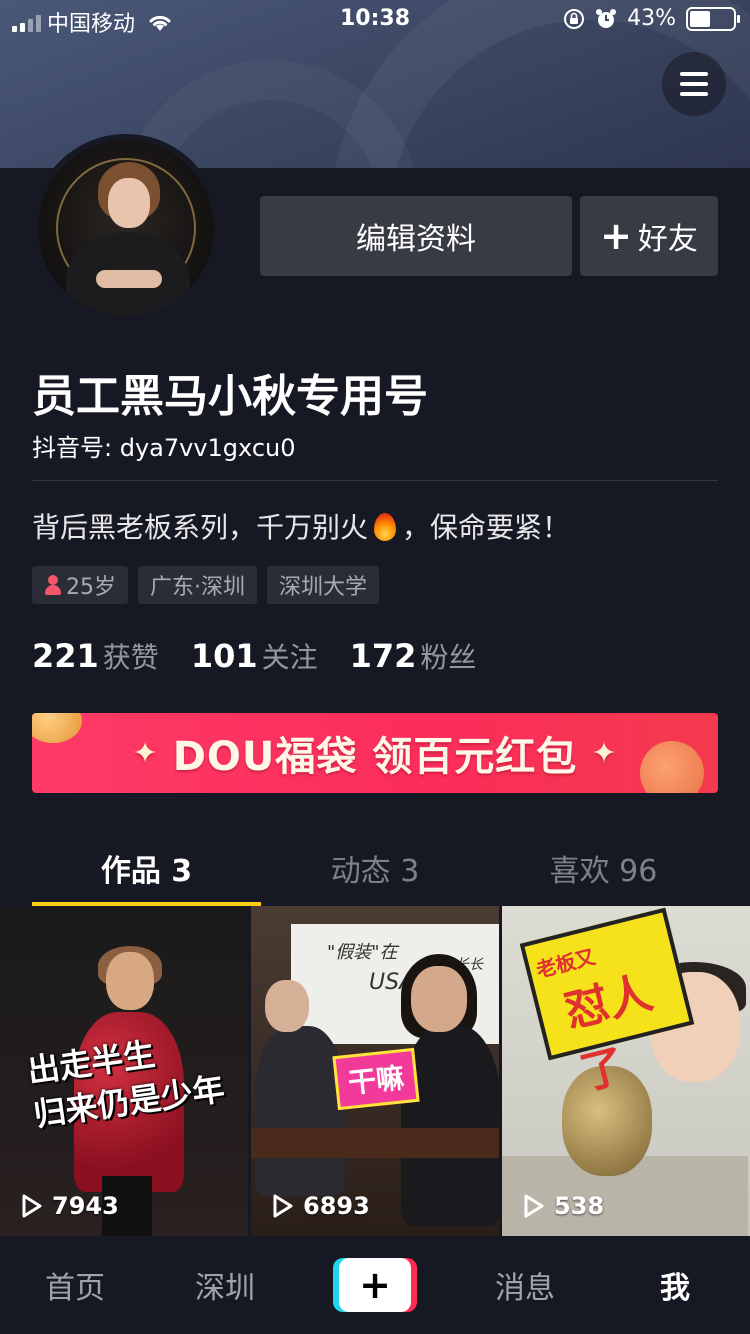 This screenshot has height=1334, width=750. I want to click on nav-city: 深圳, so click(225, 1285).